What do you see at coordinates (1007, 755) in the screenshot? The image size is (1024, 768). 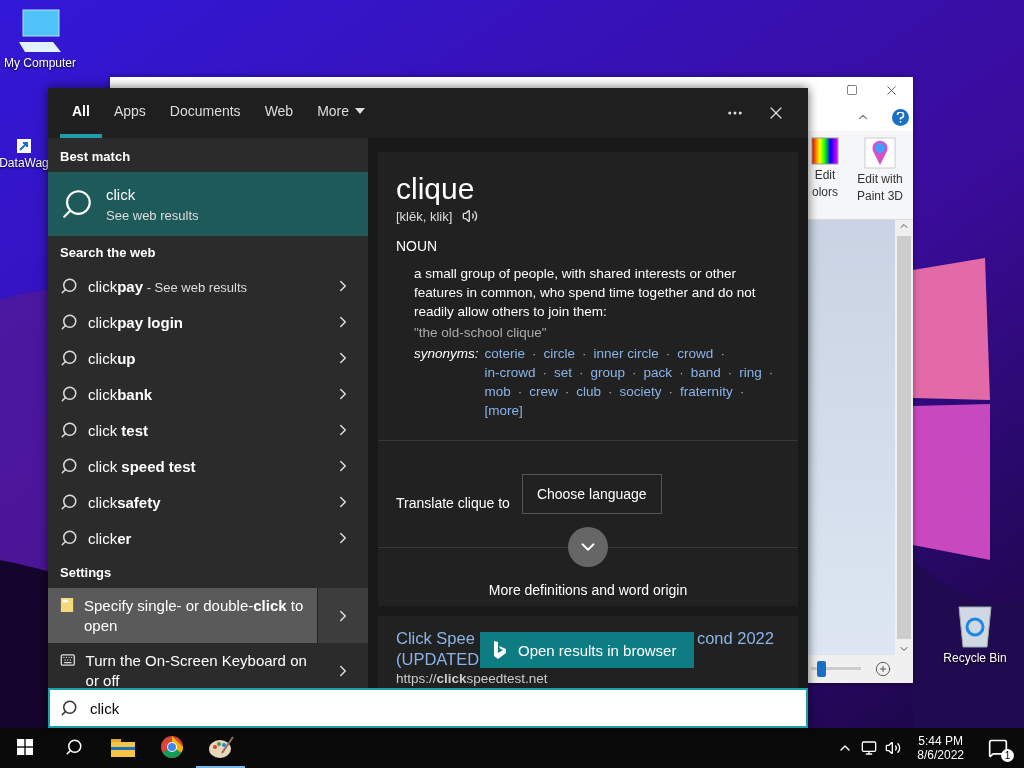 I see `notification-badge: 1` at bounding box center [1007, 755].